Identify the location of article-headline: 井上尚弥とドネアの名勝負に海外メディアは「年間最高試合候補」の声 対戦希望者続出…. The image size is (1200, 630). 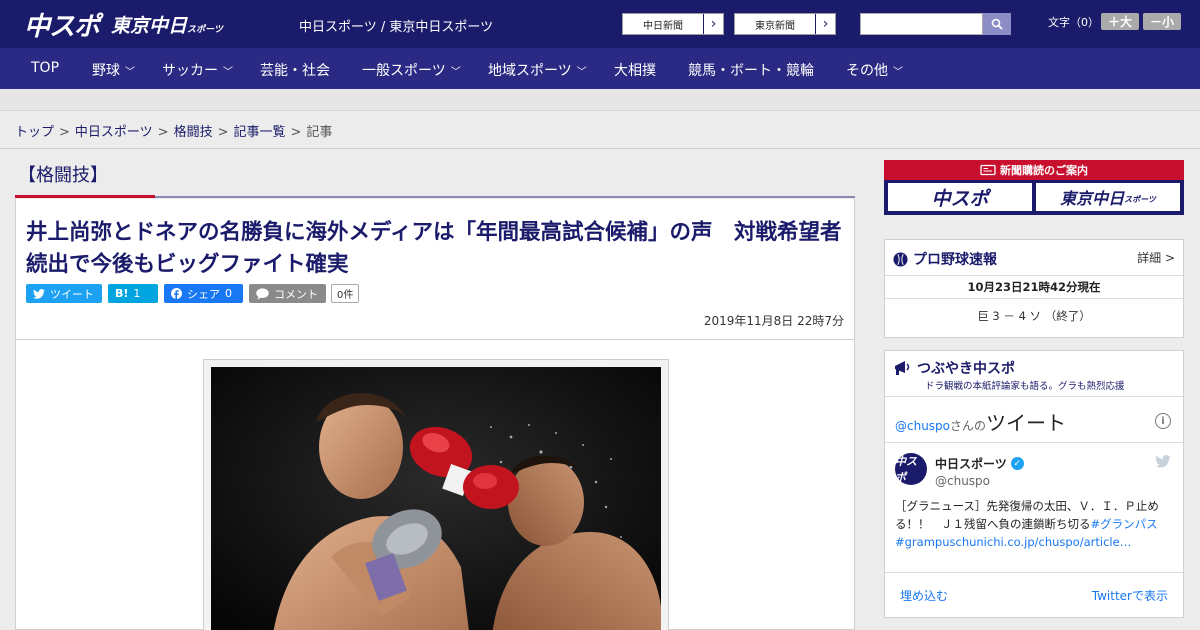
(434, 248).